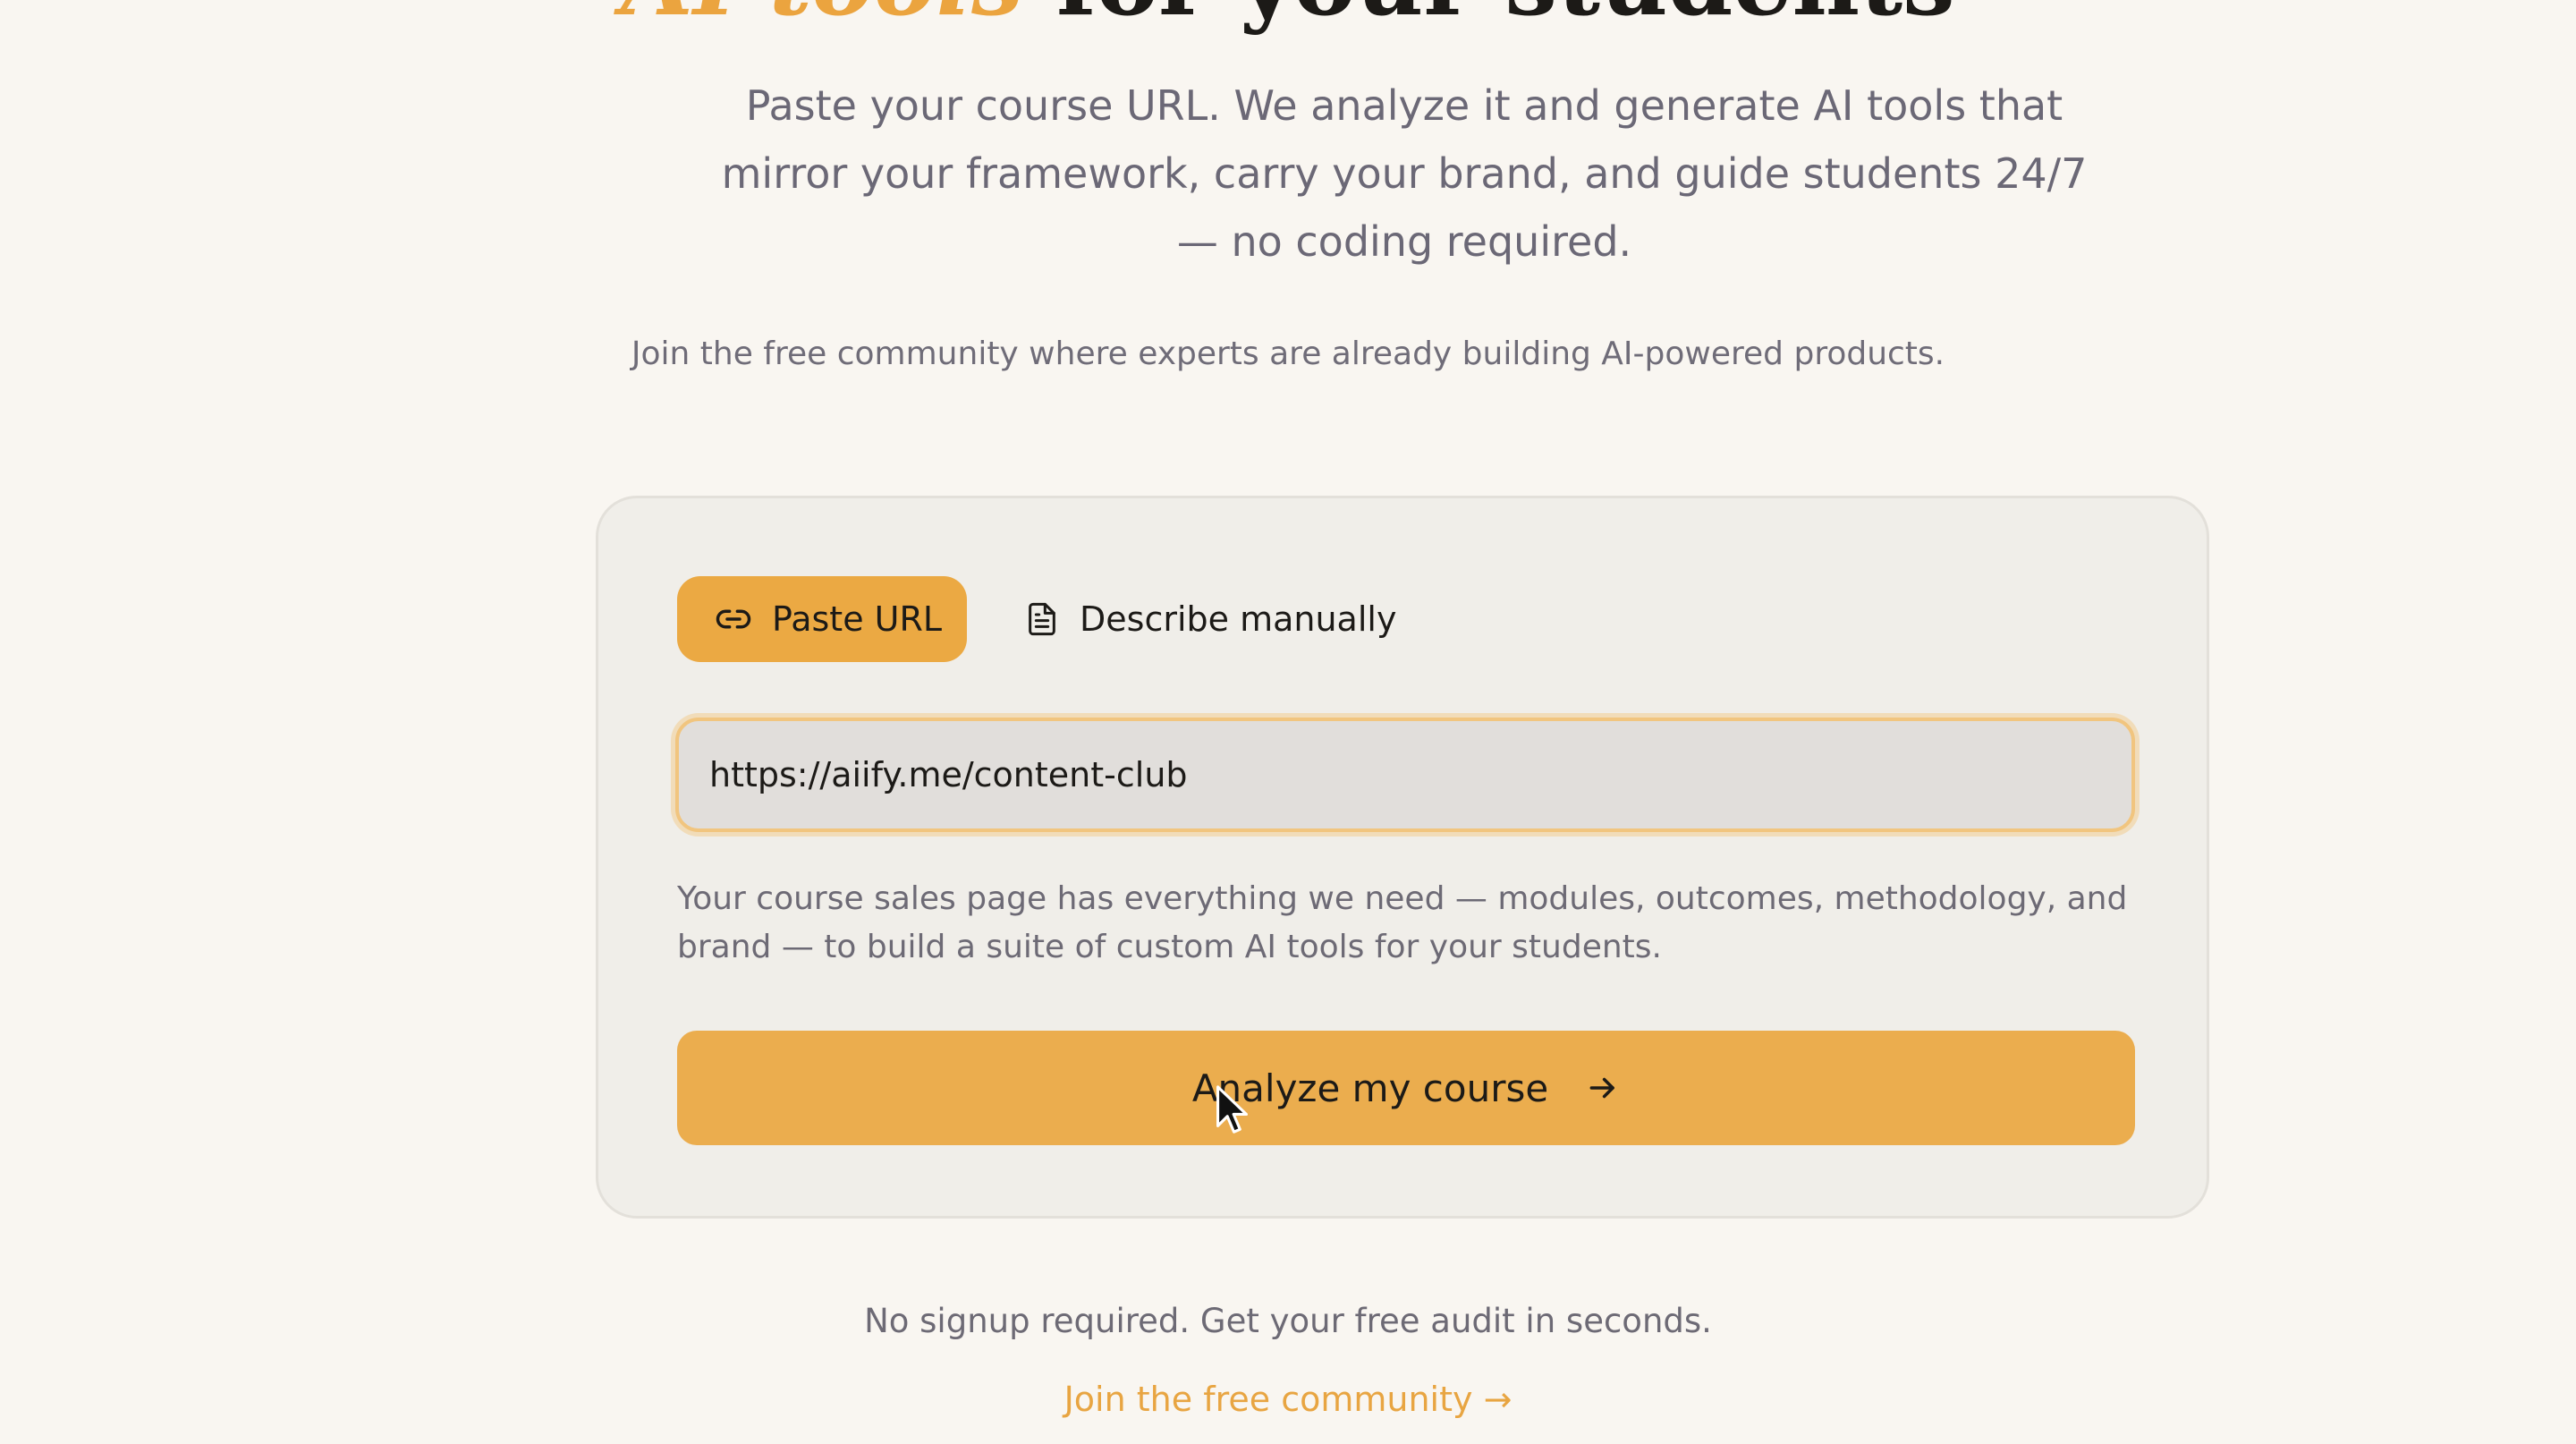 The height and width of the screenshot is (1444, 2576). I want to click on document-icon, so click(1042, 619).